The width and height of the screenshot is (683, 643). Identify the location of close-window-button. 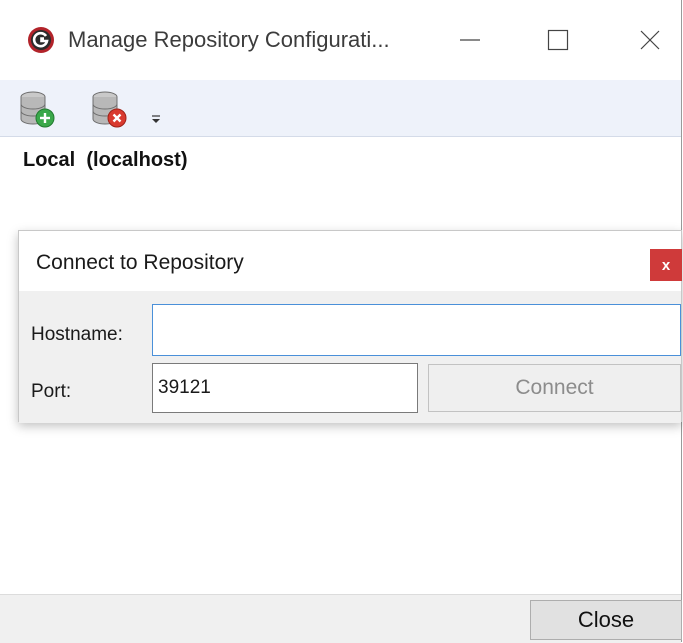
(650, 40).